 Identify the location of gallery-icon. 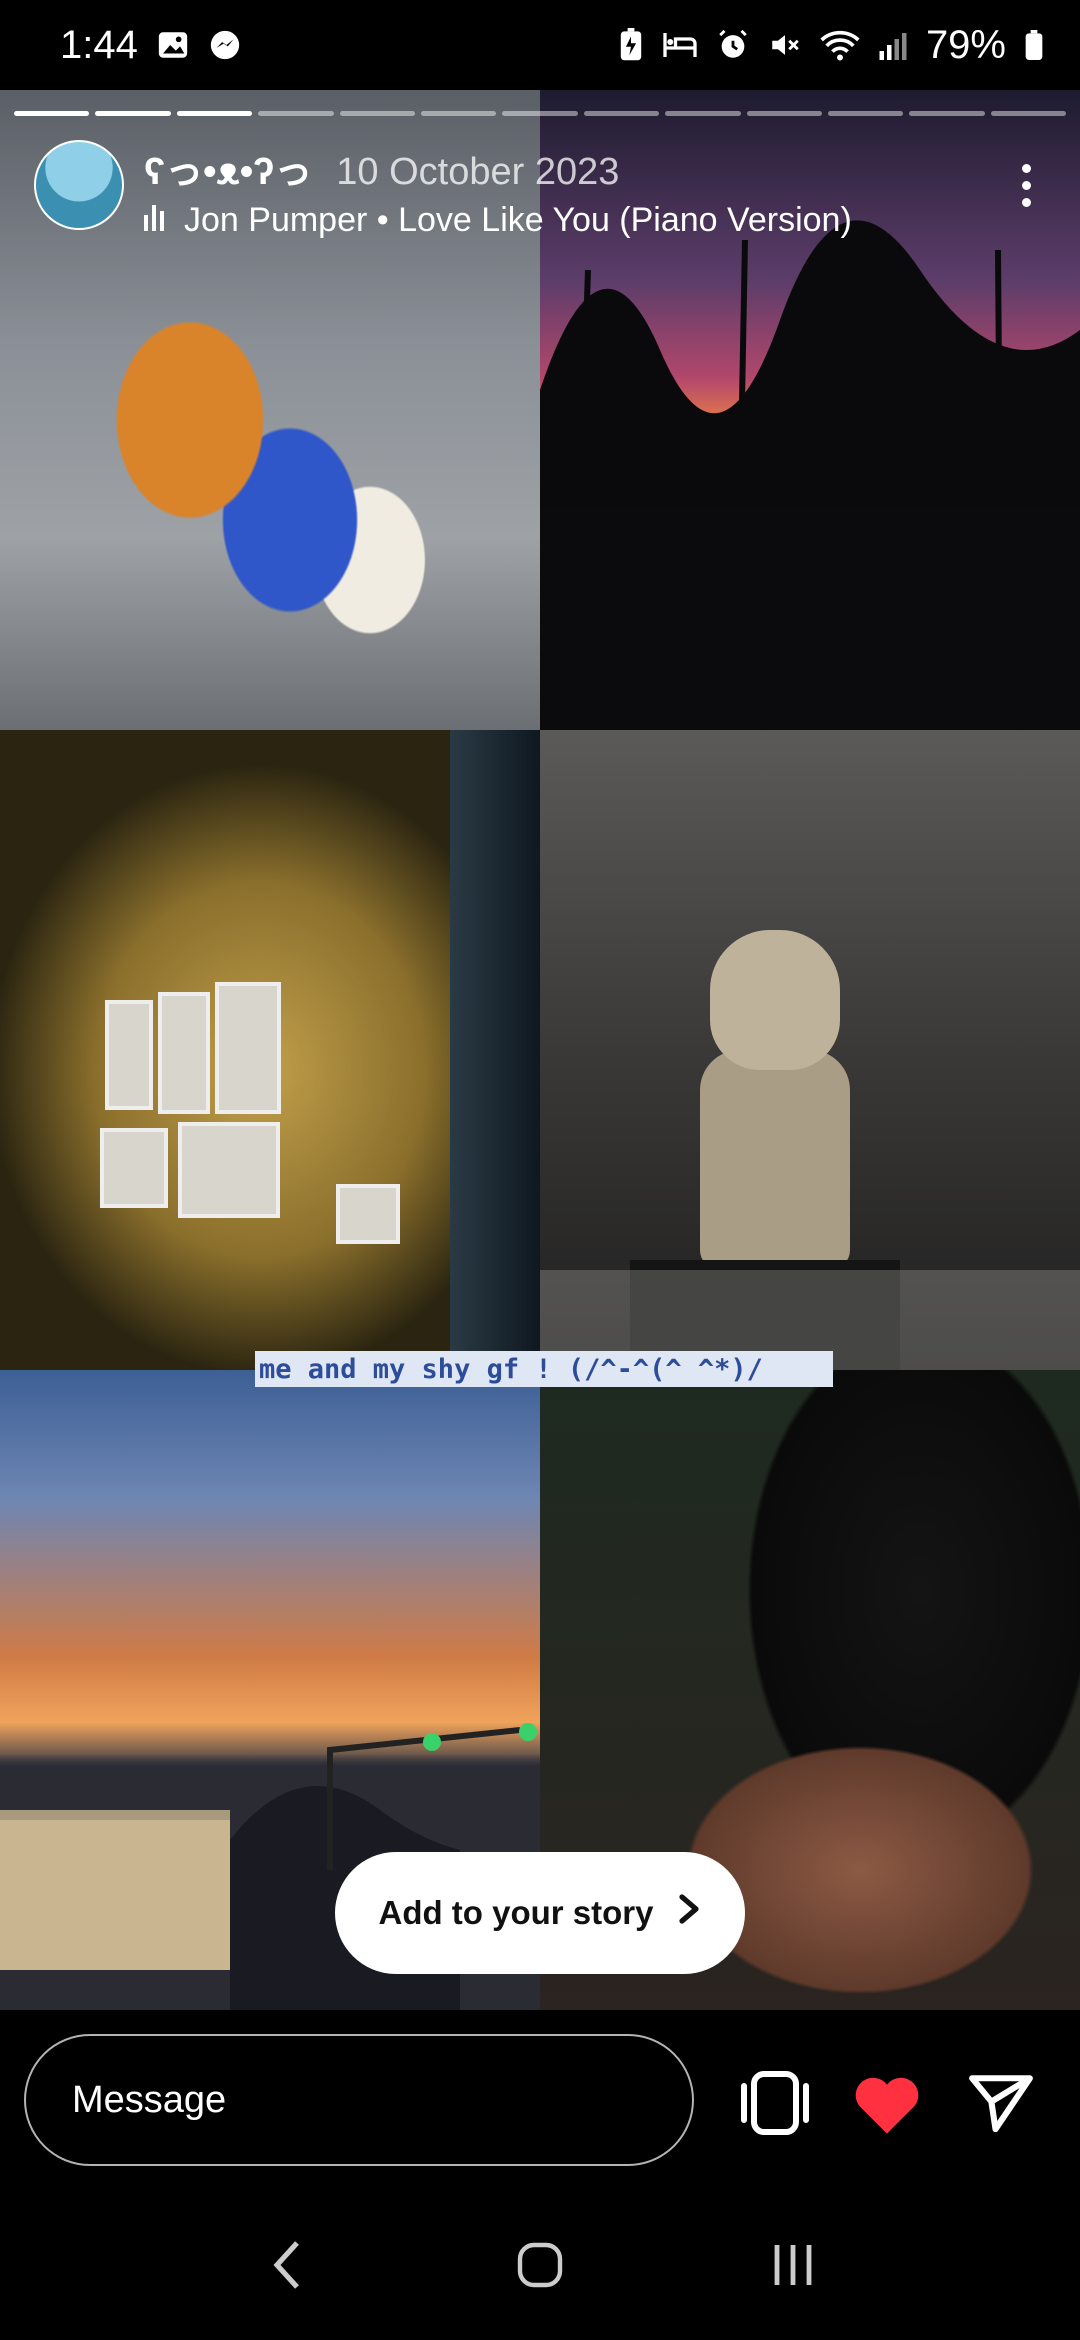
(173, 45).